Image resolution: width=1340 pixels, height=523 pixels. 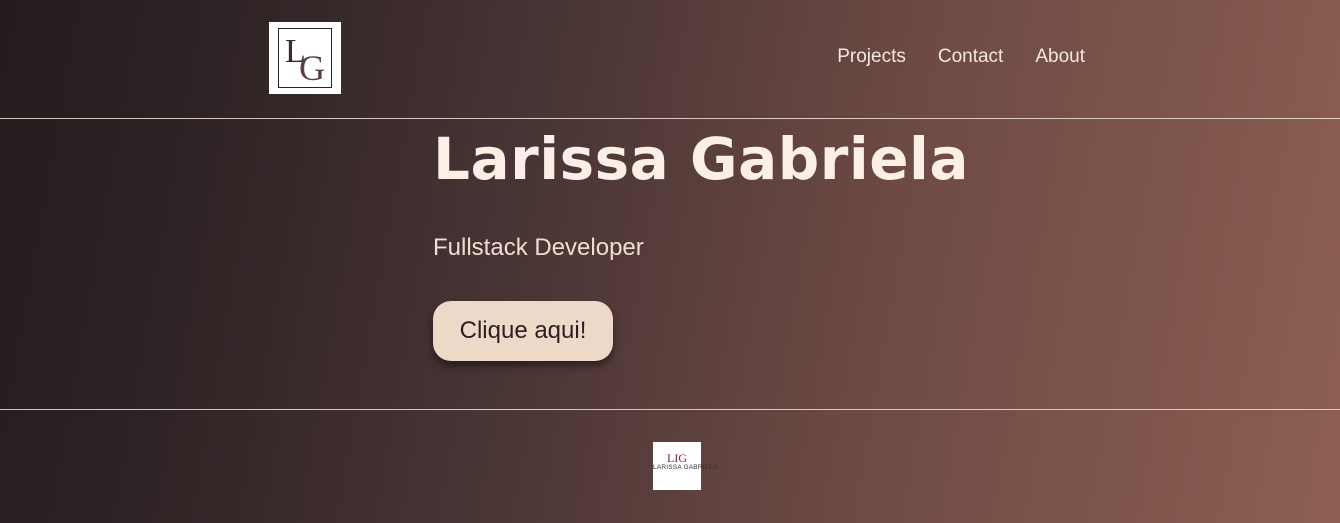 I want to click on main-nav: Projects Contact About, so click(x=961, y=57).